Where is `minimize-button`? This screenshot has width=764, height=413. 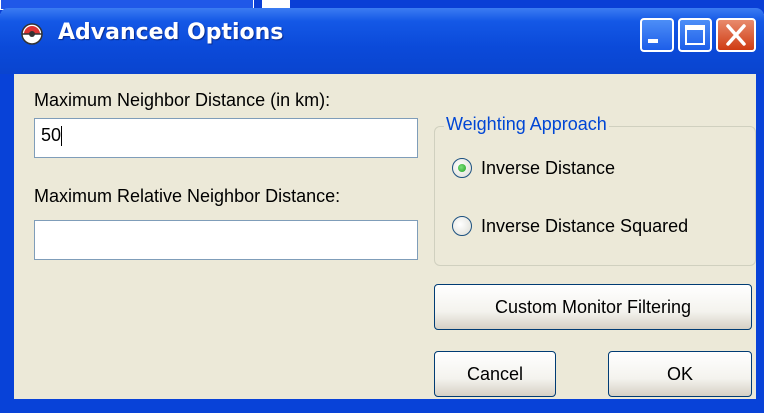 minimize-button is located at coordinates (657, 35).